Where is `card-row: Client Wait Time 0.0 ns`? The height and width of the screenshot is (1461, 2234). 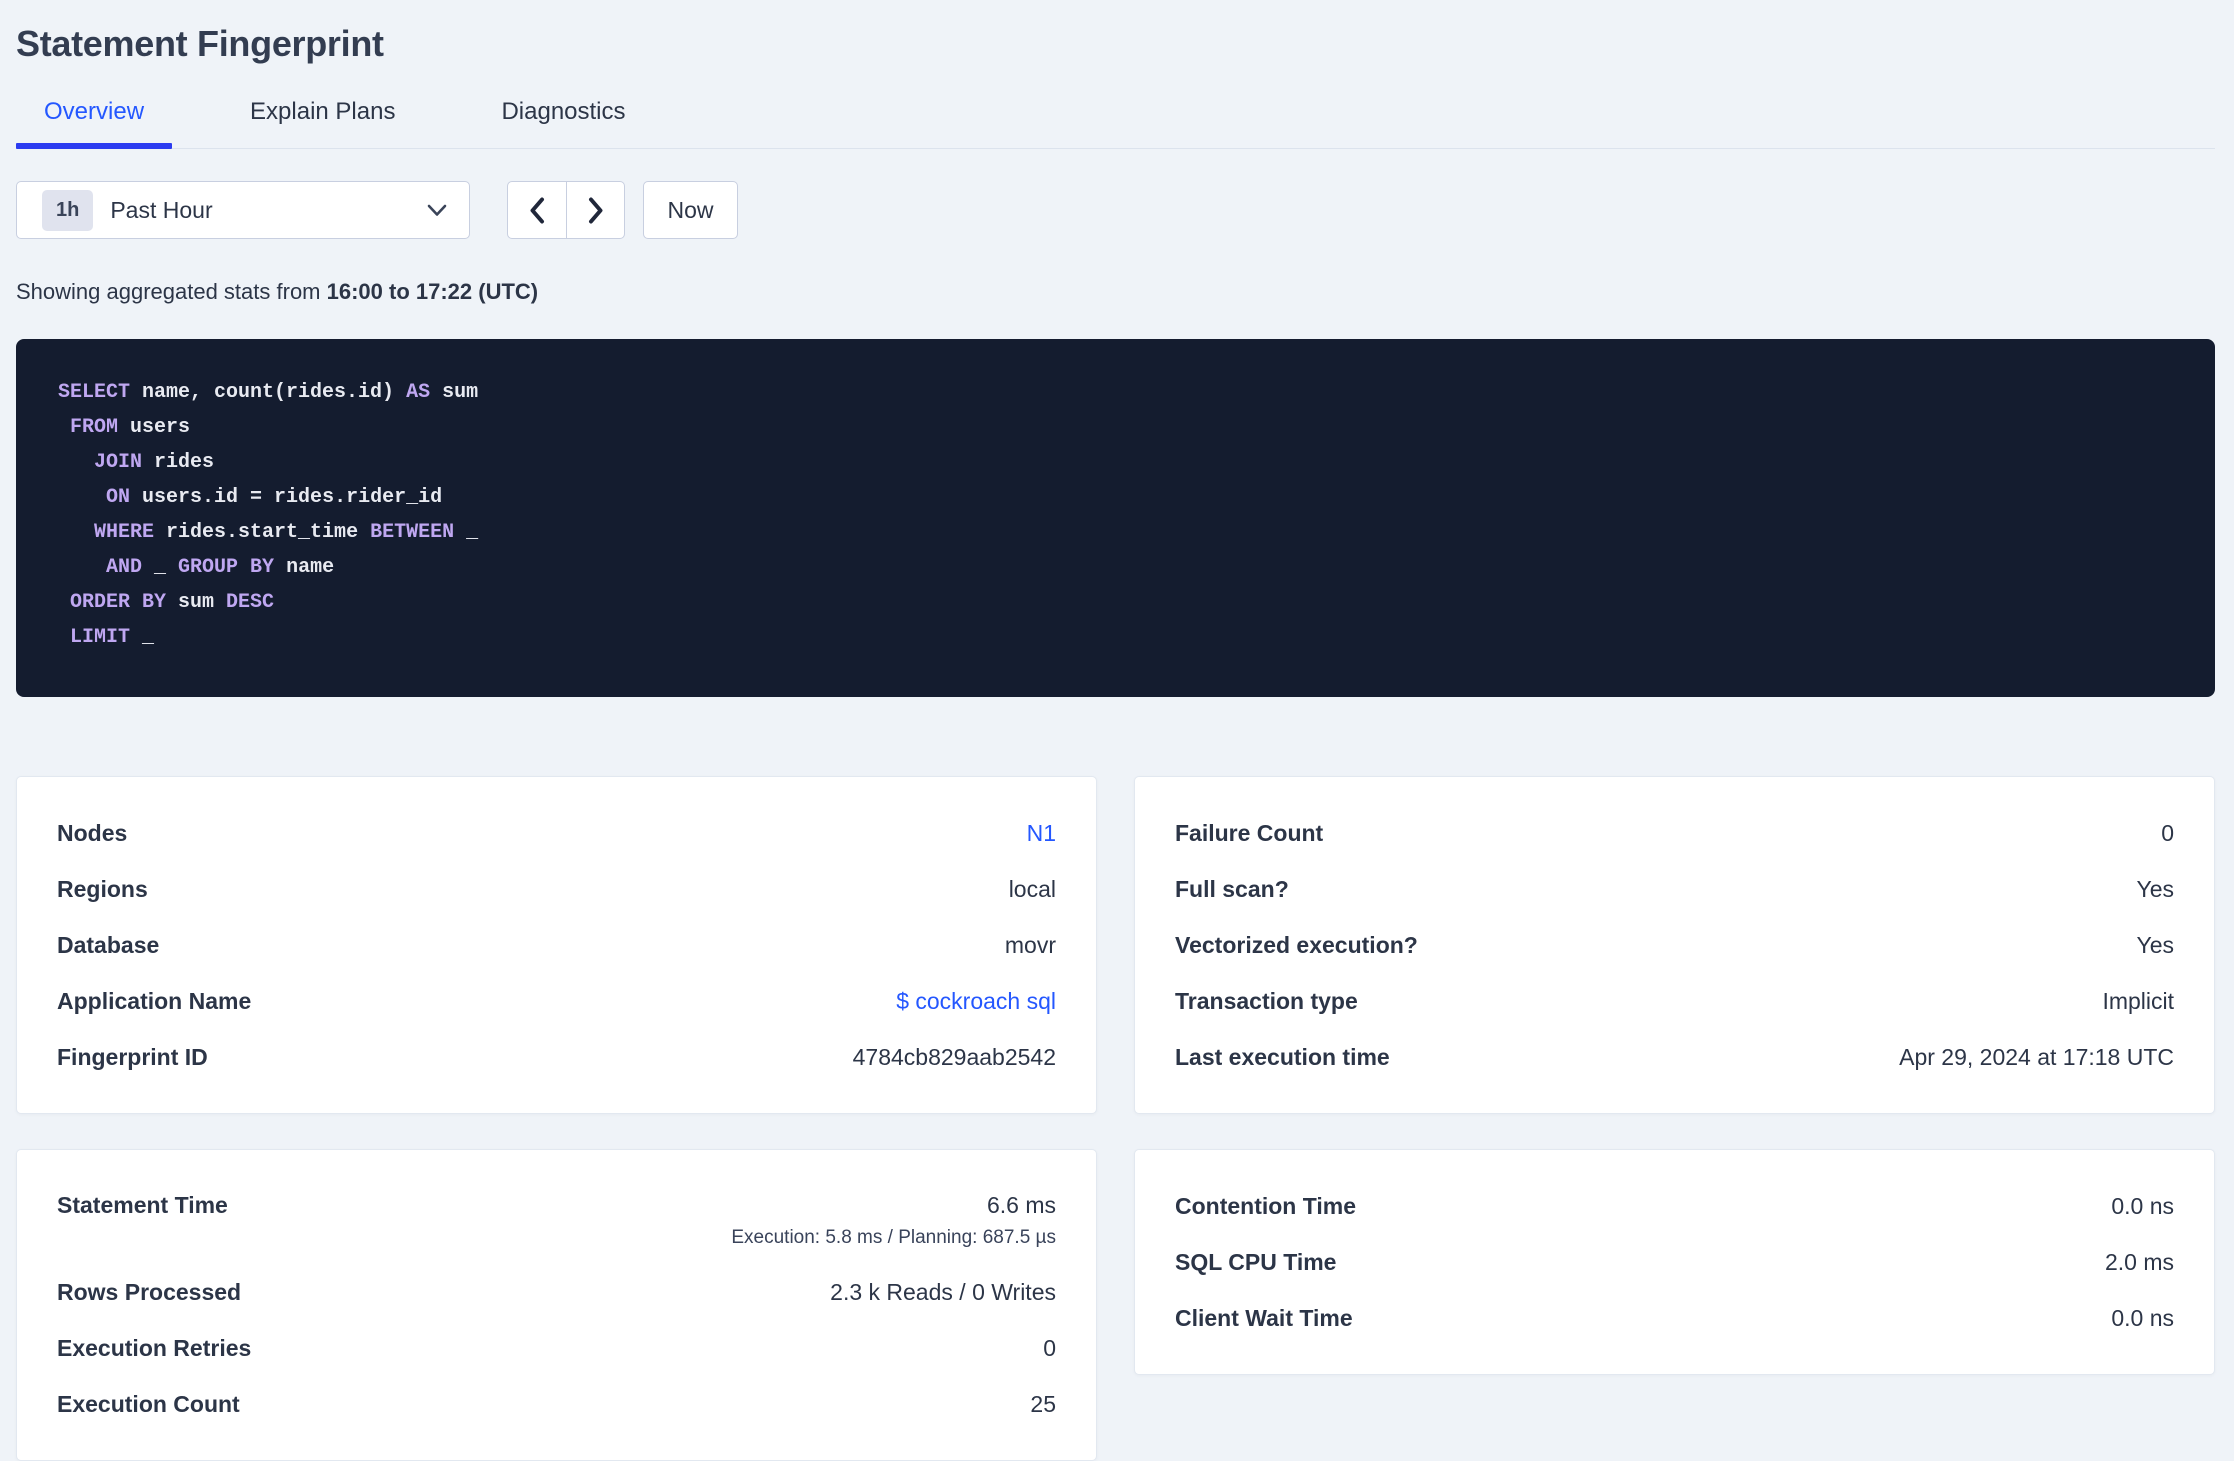
card-row: Client Wait Time 0.0 ns is located at coordinates (1674, 1318).